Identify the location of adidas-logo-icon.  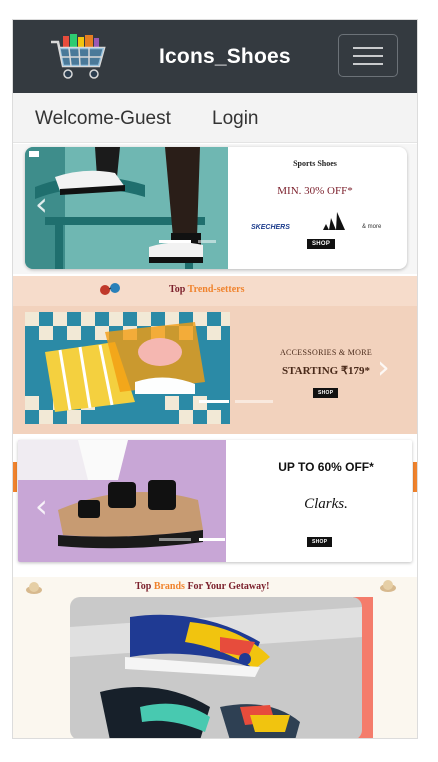
(334, 221).